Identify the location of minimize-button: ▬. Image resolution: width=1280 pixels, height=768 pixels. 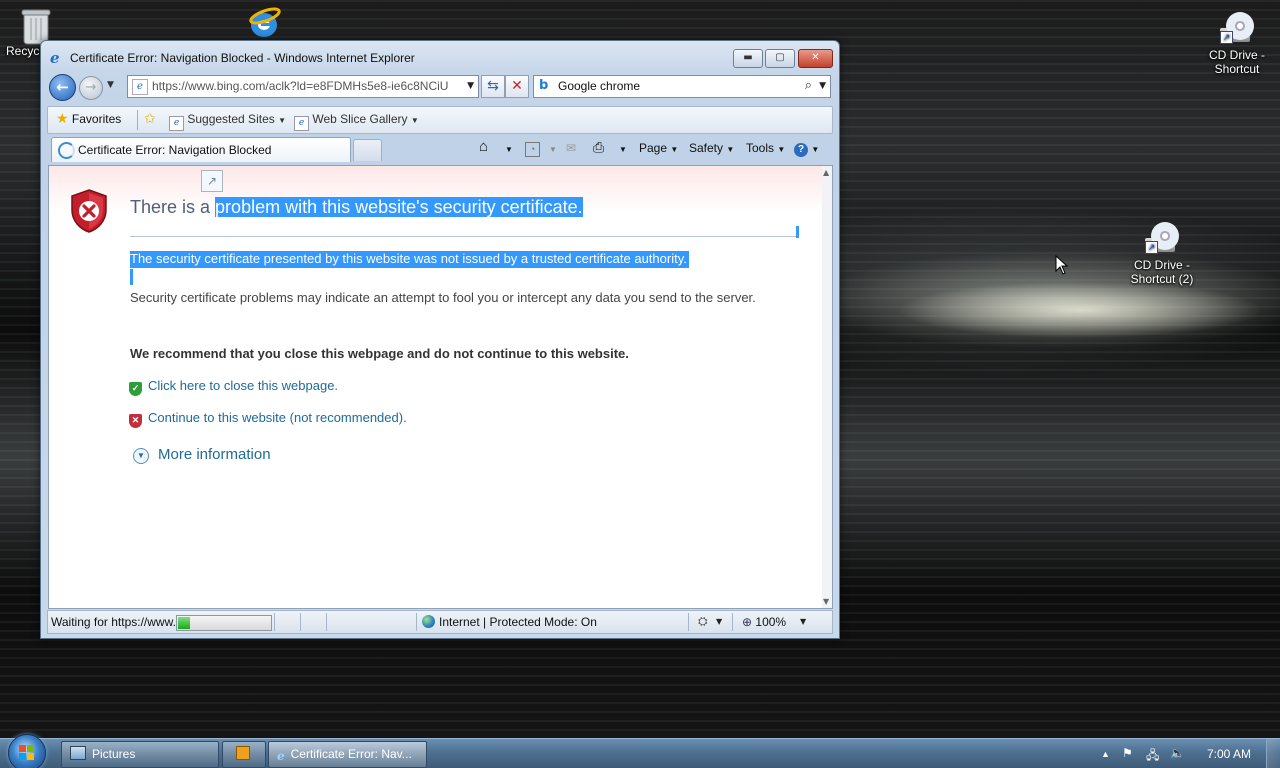
(748, 58).